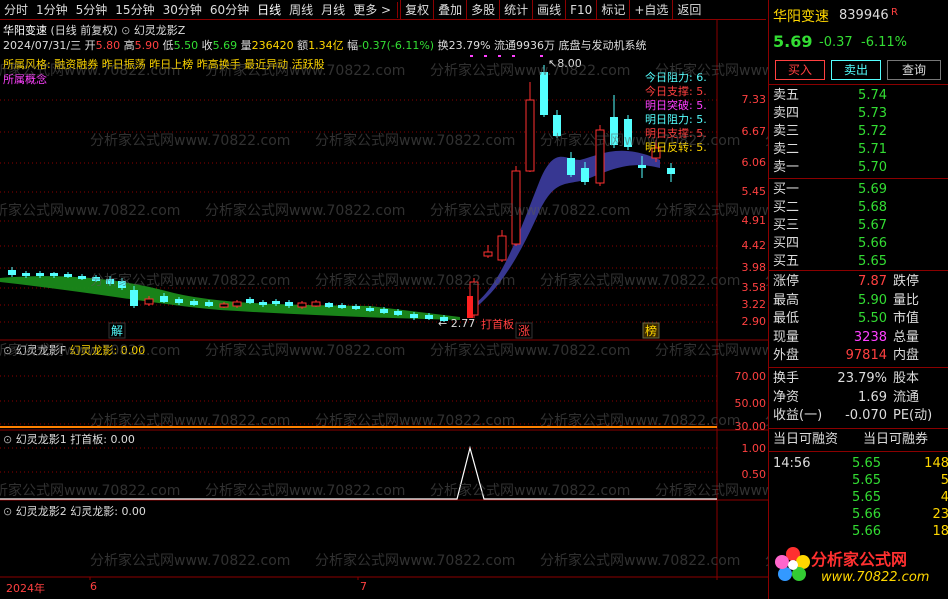 The width and height of the screenshot is (948, 599). Describe the element at coordinates (754, 245) in the screenshot. I see `price-tick: 4.42` at that location.